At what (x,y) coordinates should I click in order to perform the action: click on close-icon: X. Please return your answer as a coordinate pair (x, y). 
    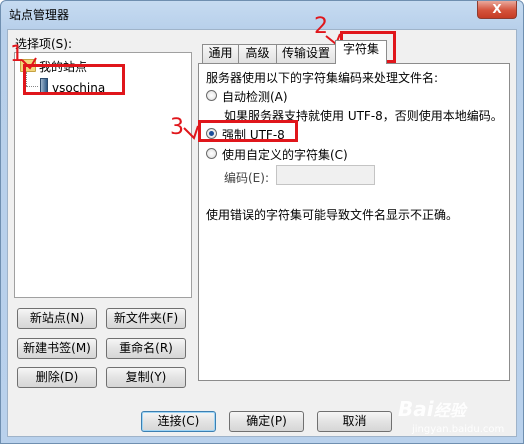
    Looking at the image, I should click on (497, 9).